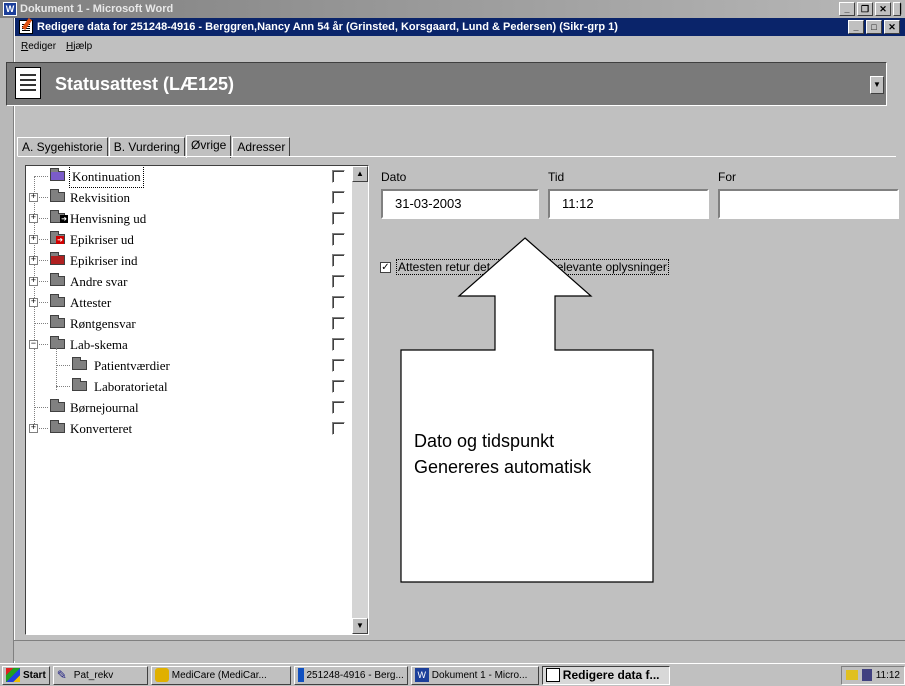 Image resolution: width=905 pixels, height=686 pixels. I want to click on windows-logo-icon, so click(13, 675).